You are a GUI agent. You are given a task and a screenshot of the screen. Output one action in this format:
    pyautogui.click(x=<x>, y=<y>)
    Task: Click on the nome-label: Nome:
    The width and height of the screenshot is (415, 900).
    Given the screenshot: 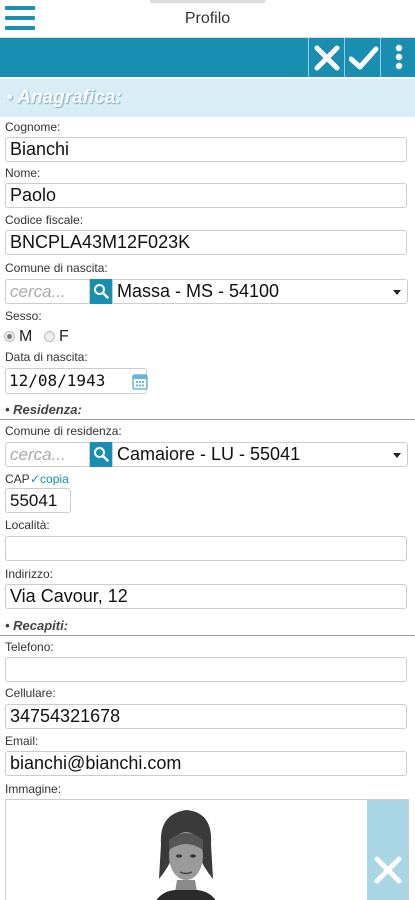 What is the action you would take?
    pyautogui.click(x=23, y=173)
    